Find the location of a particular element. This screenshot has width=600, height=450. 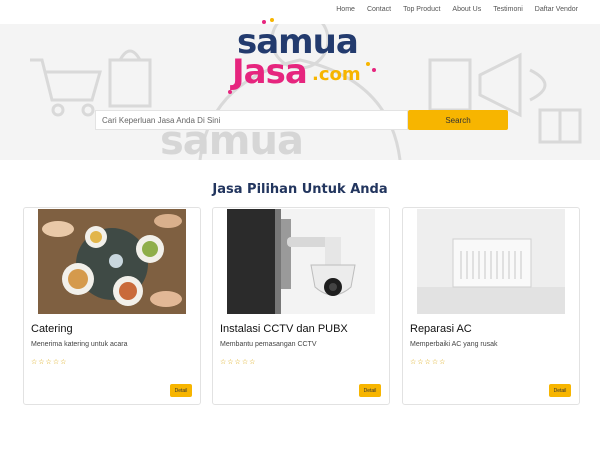

air-conditioner-image is located at coordinates (491, 261).